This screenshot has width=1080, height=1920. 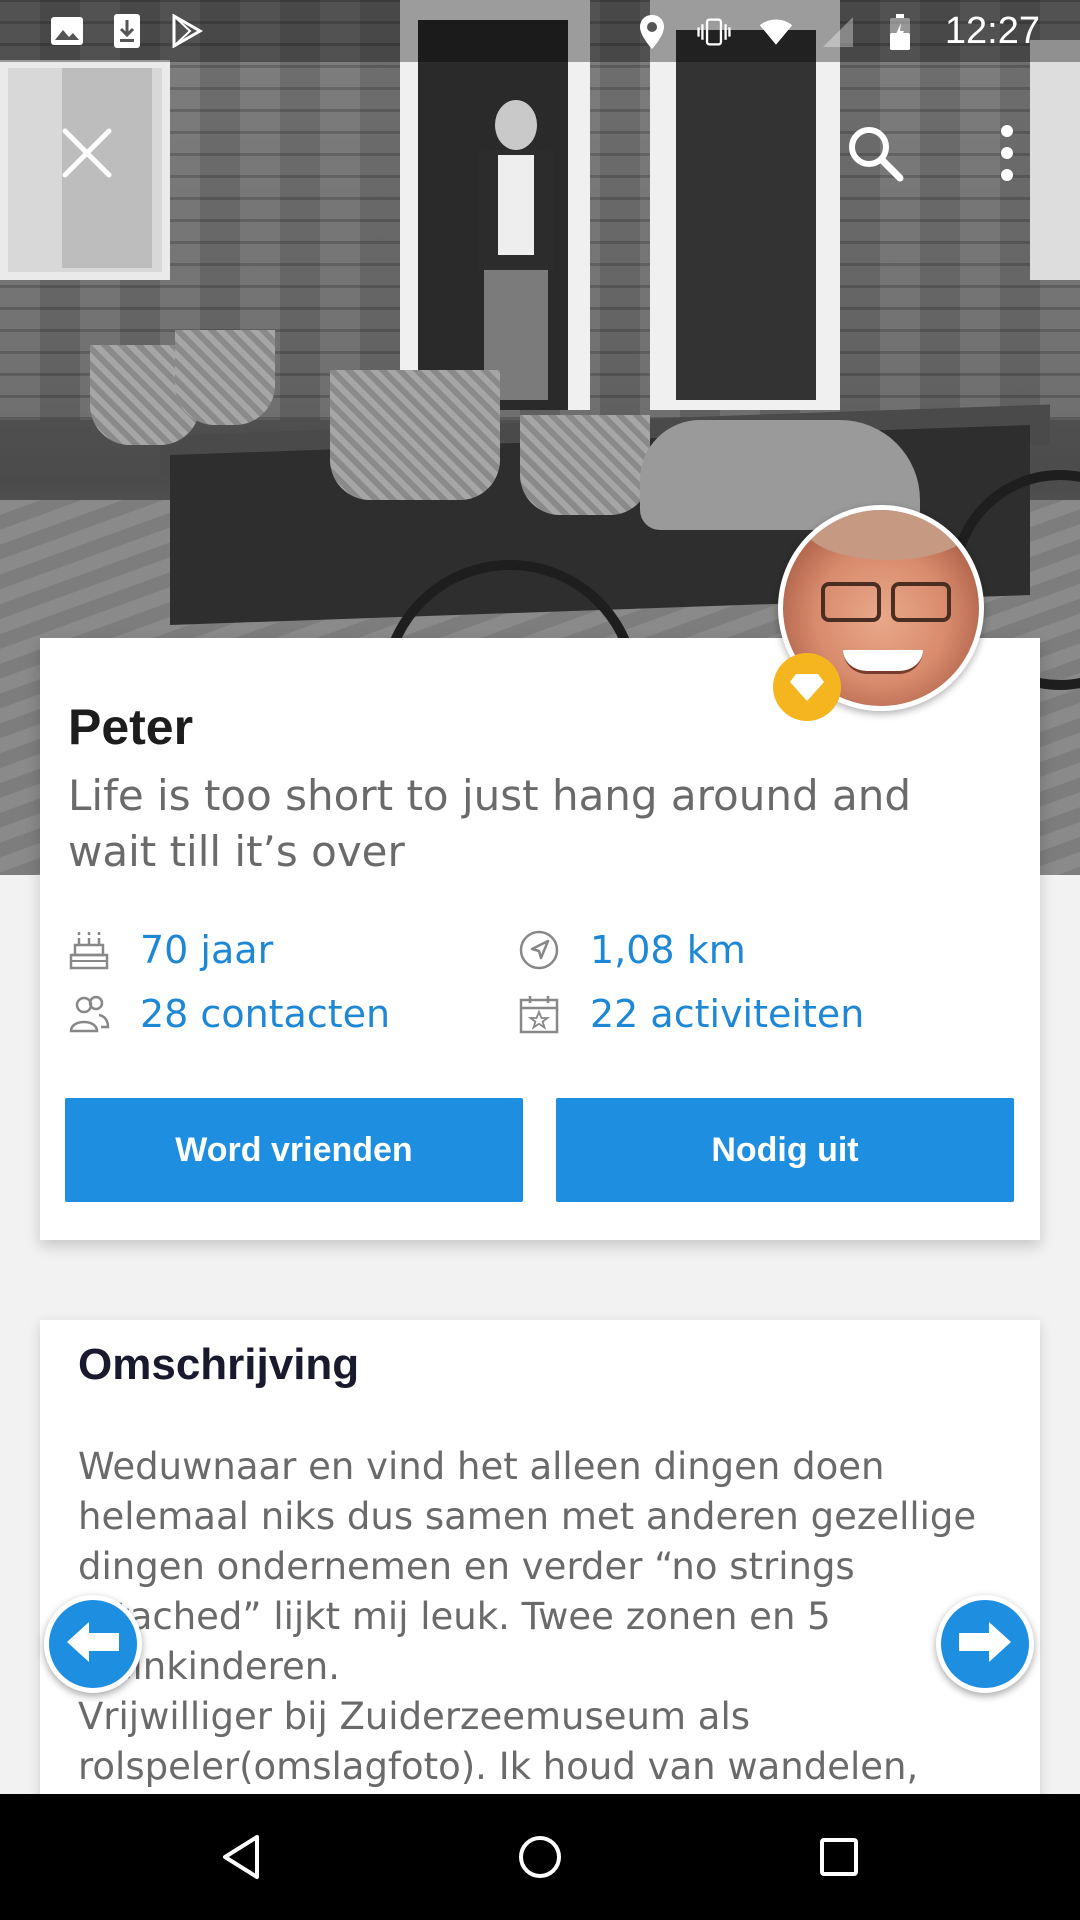 I want to click on stat-activities: 22 activiteiten, so click(x=691, y=1014).